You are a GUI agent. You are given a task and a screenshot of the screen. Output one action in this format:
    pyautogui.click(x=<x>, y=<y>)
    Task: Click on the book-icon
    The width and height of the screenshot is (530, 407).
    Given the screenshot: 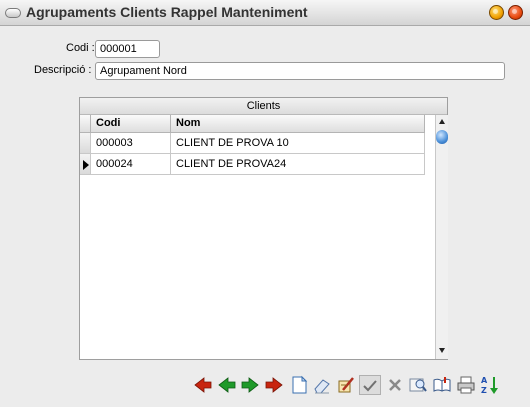 What is the action you would take?
    pyautogui.click(x=442, y=384)
    